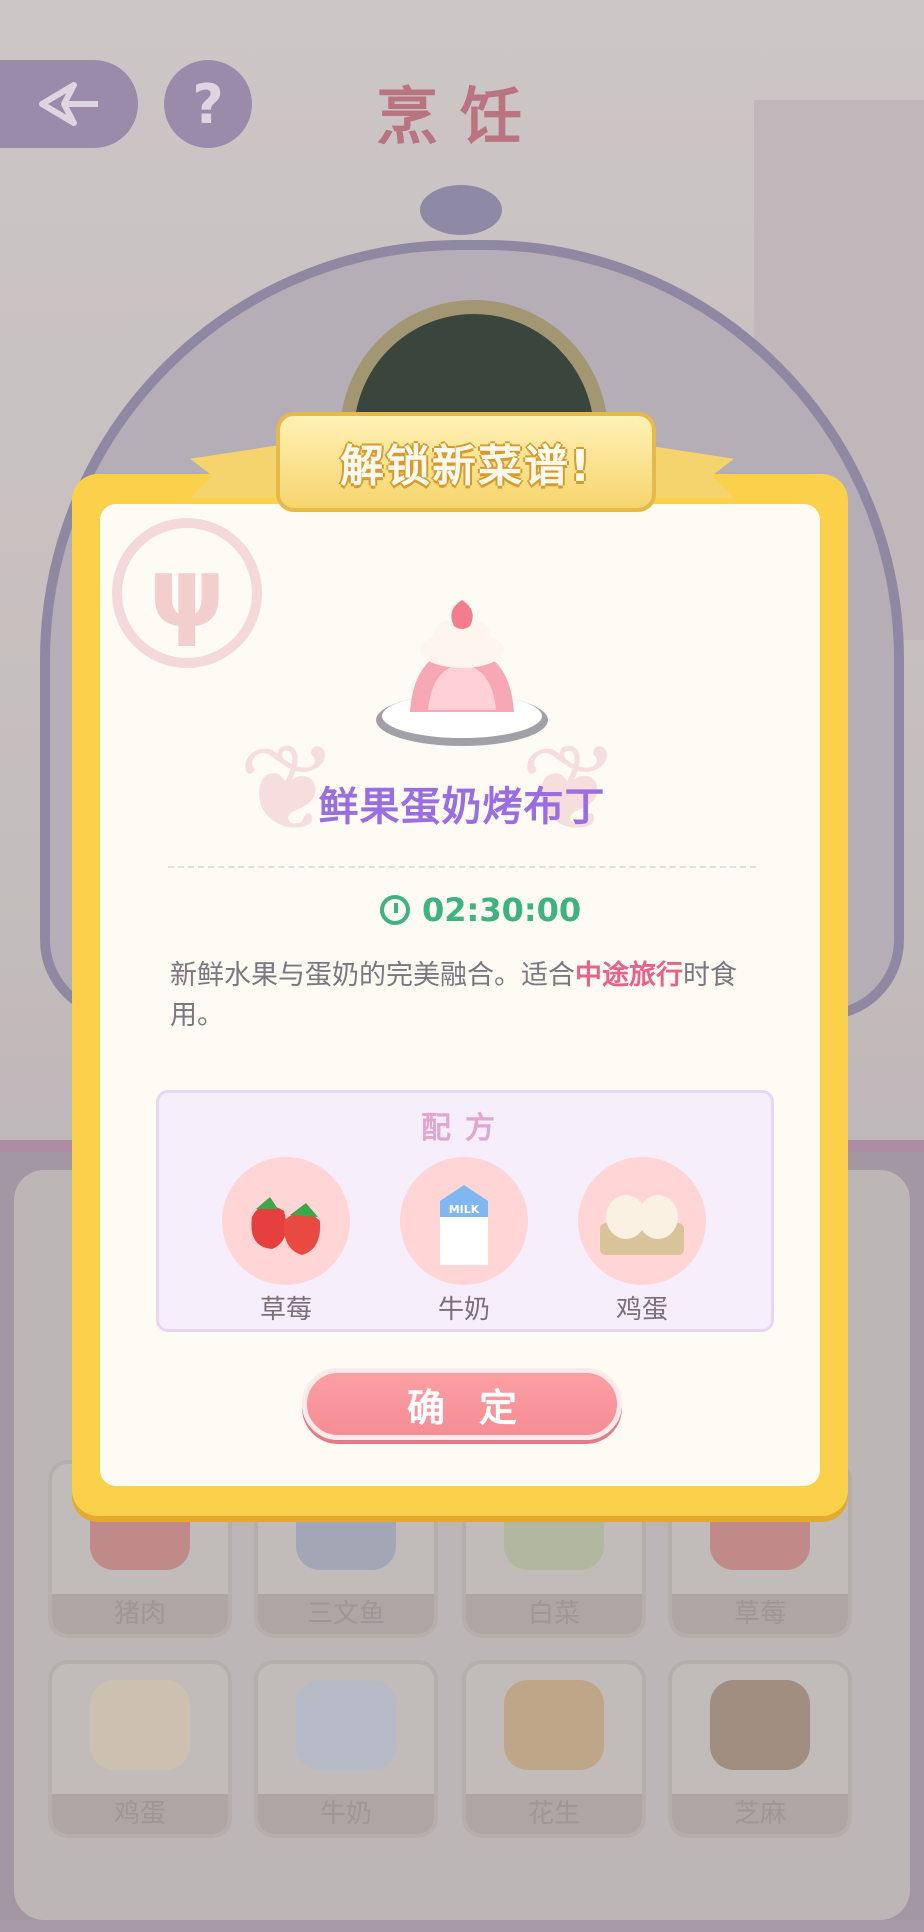  Describe the element at coordinates (462, 807) in the screenshot. I see `dish-name: 鲜果蛋奶烤布丁` at that location.